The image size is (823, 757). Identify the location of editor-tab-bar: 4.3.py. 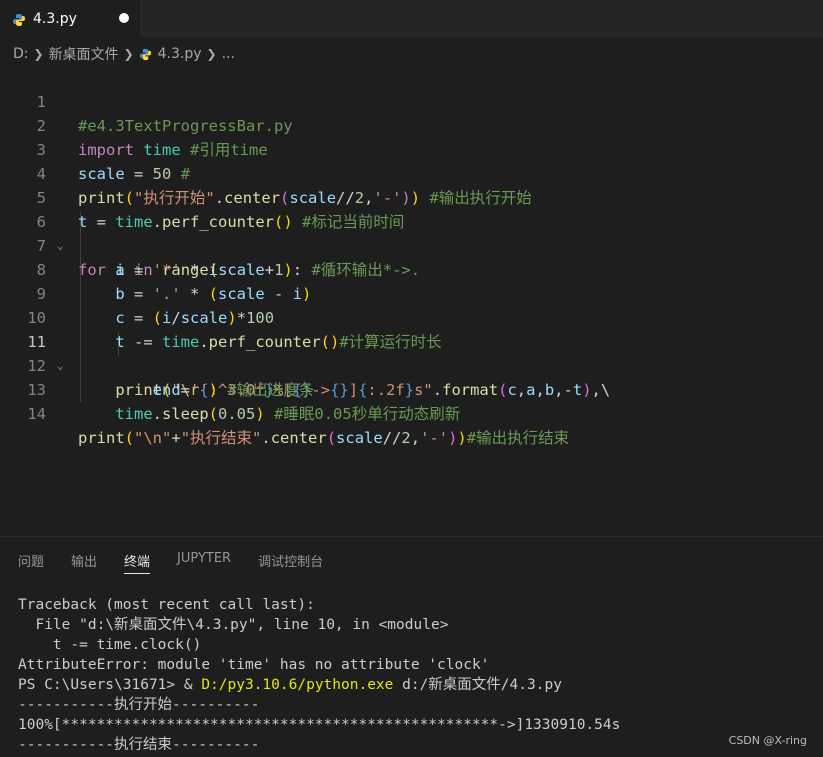
(411, 19).